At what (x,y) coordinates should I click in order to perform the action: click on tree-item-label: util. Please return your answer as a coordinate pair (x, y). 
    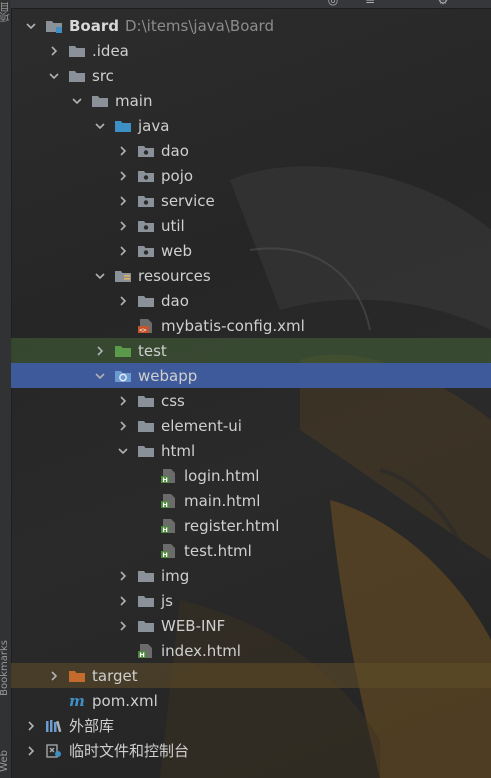
    Looking at the image, I should click on (173, 225).